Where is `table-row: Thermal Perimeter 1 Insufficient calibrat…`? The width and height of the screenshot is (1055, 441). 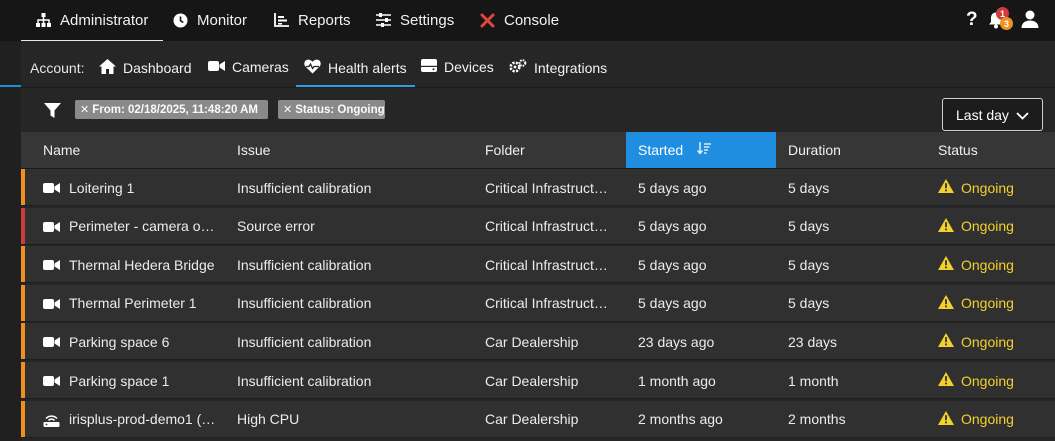
table-row: Thermal Perimeter 1 Insufficient calibrat… is located at coordinates (538, 303).